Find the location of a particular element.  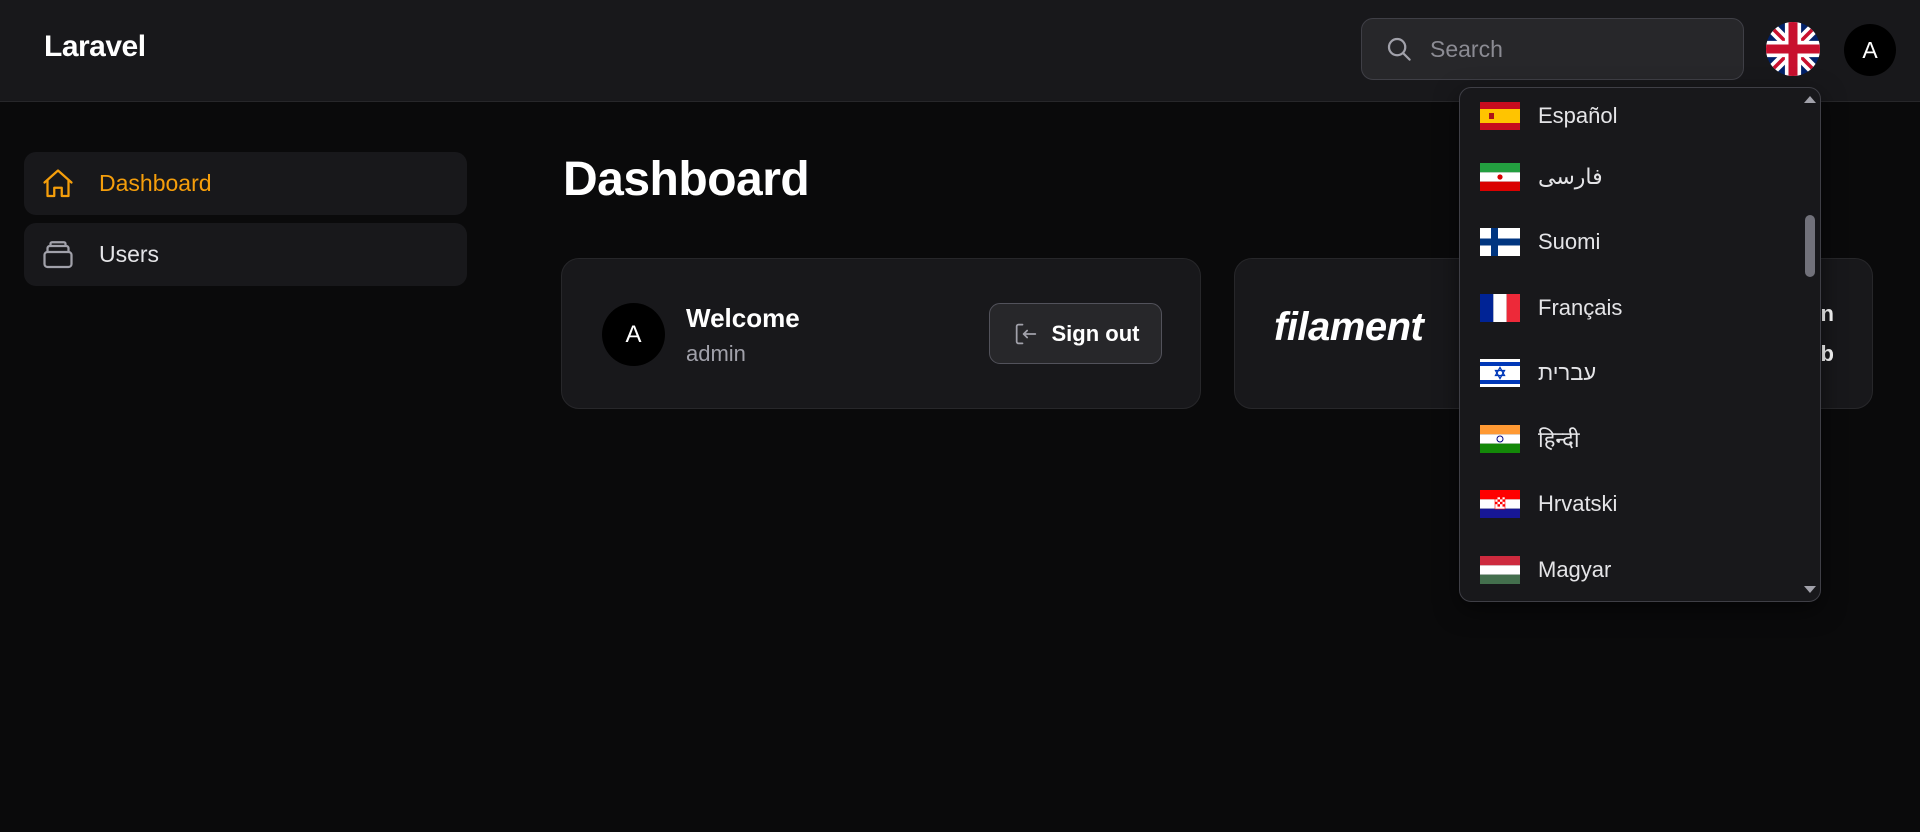

language-option-label: Suomi is located at coordinates (1569, 242).